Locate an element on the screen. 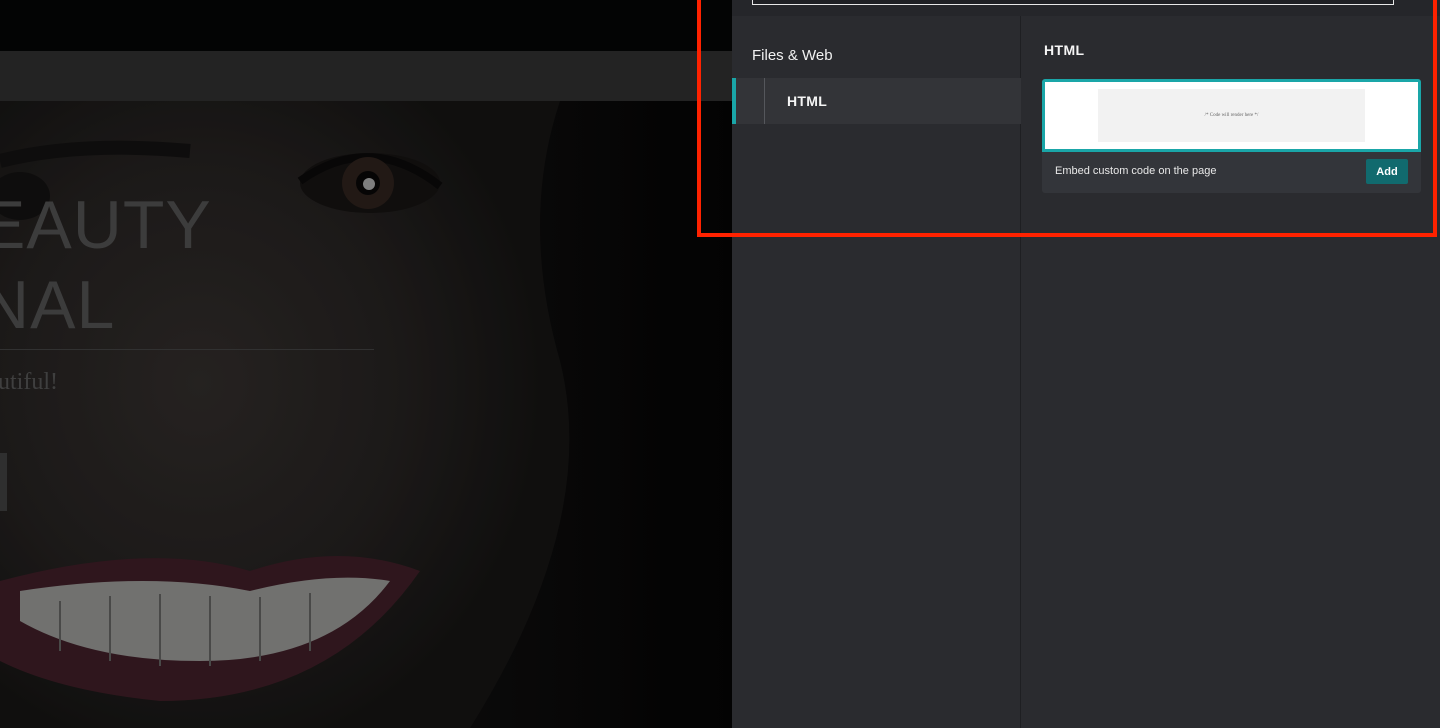 This screenshot has width=1440, height=728. hero-subtitle: utiful! is located at coordinates (29, 382).